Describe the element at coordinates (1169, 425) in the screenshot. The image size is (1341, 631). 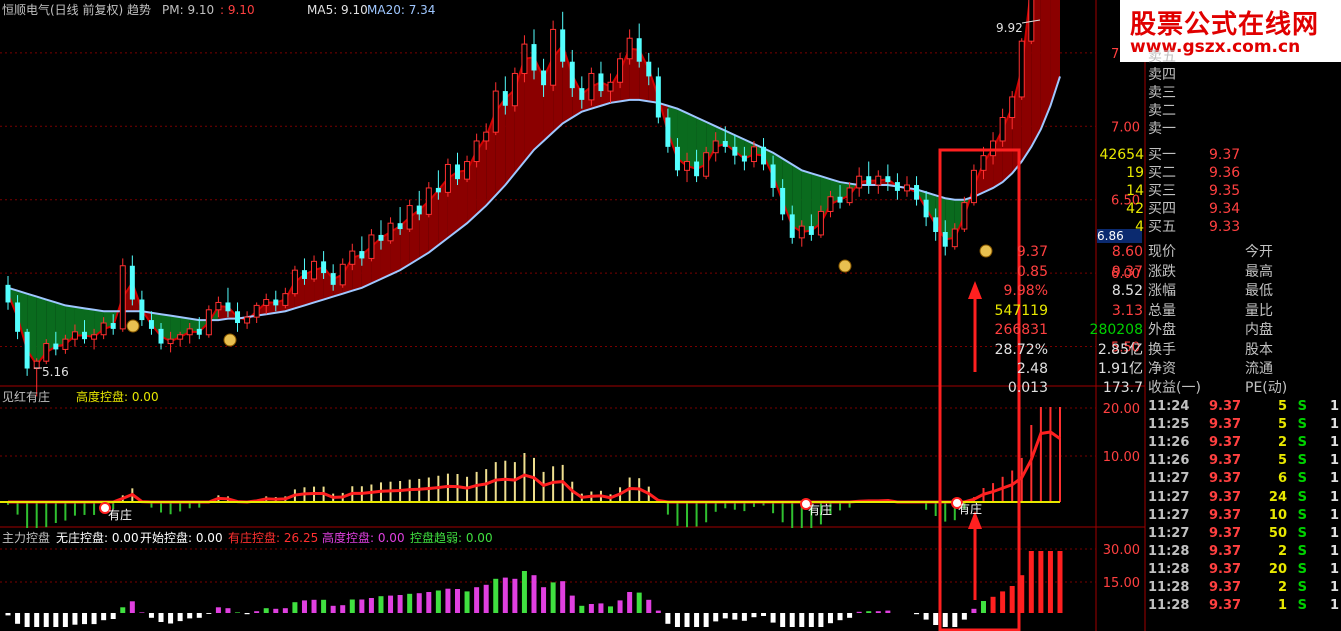
I see `trade-time: 11:25` at that location.